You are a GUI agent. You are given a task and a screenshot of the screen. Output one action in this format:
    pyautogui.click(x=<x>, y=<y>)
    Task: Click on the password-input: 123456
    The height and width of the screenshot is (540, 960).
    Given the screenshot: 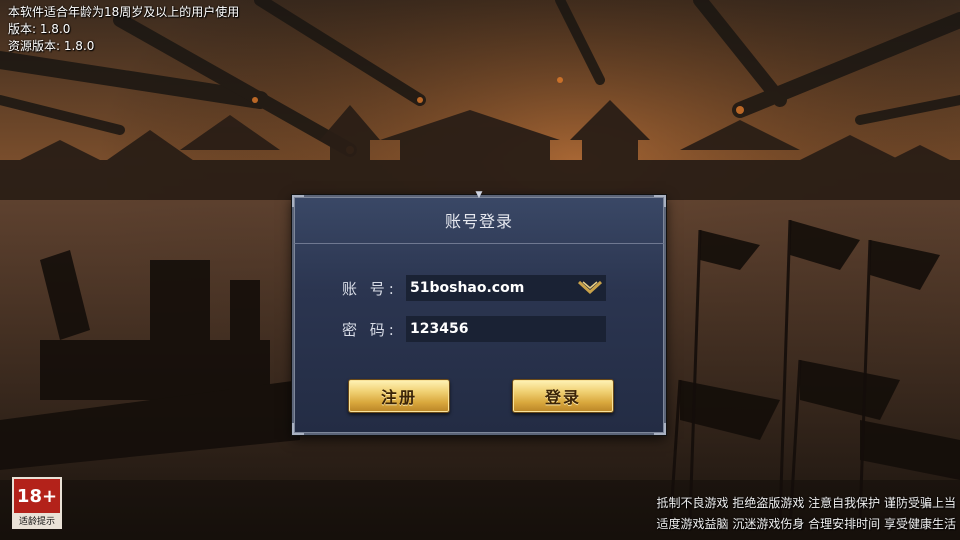 What is the action you would take?
    pyautogui.click(x=506, y=329)
    